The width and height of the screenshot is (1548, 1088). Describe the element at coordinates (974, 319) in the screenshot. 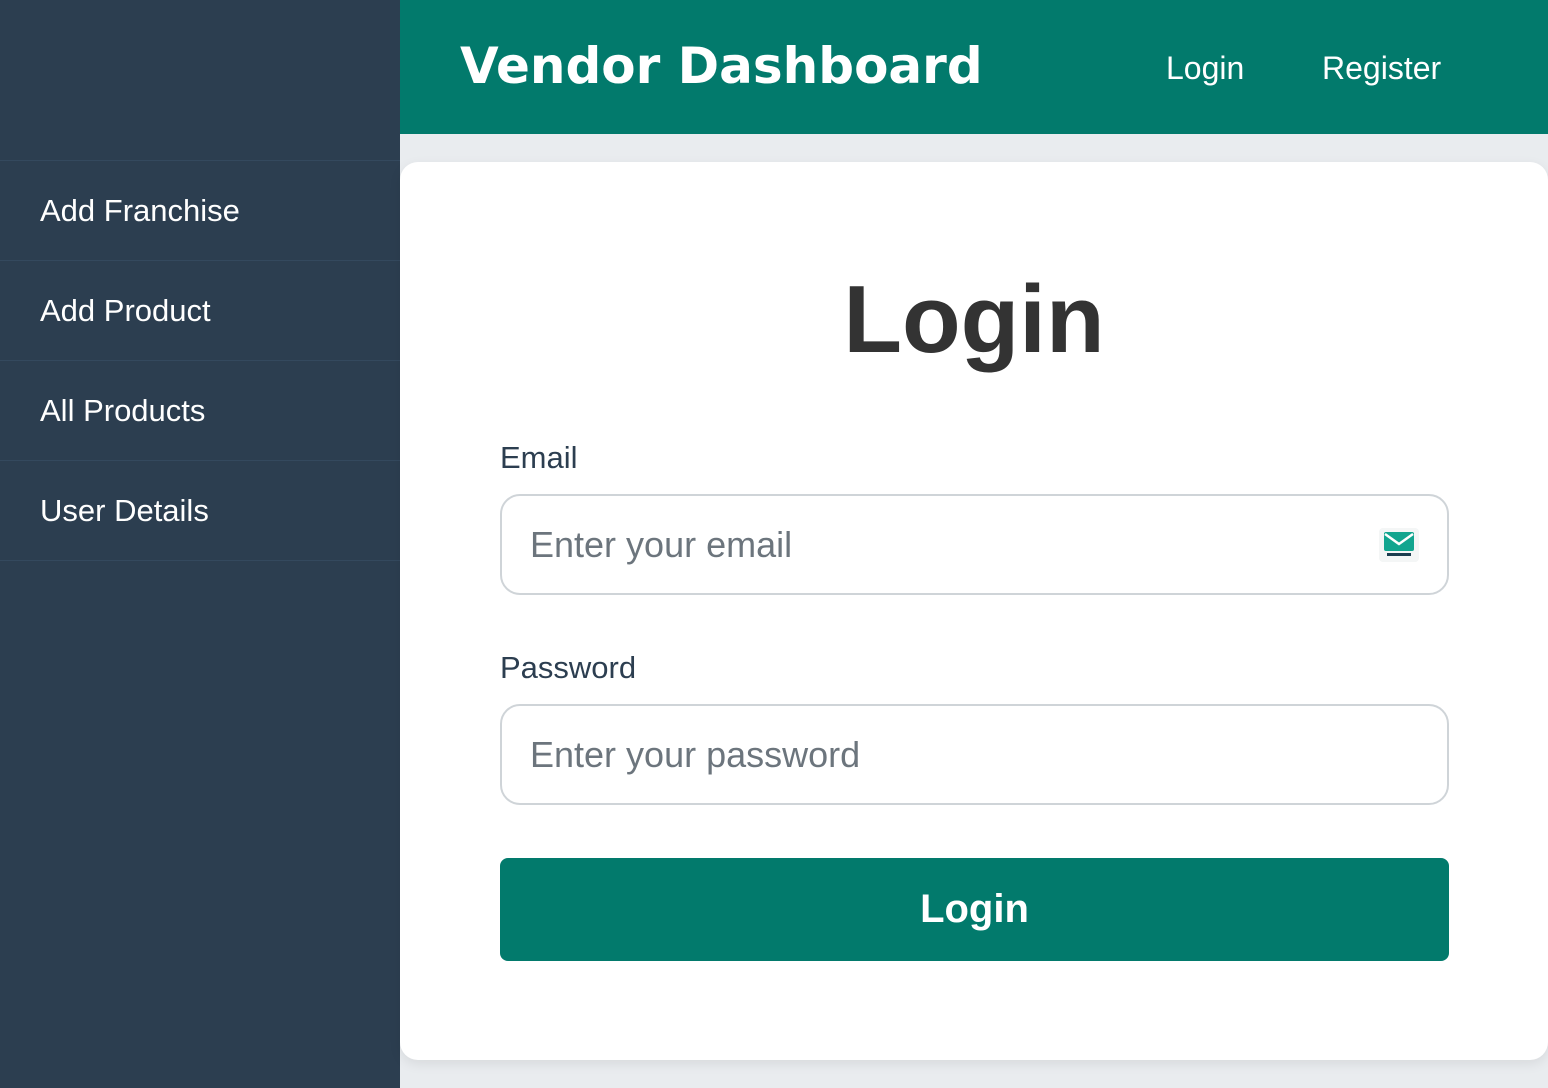

I see `page-title: Login` at that location.